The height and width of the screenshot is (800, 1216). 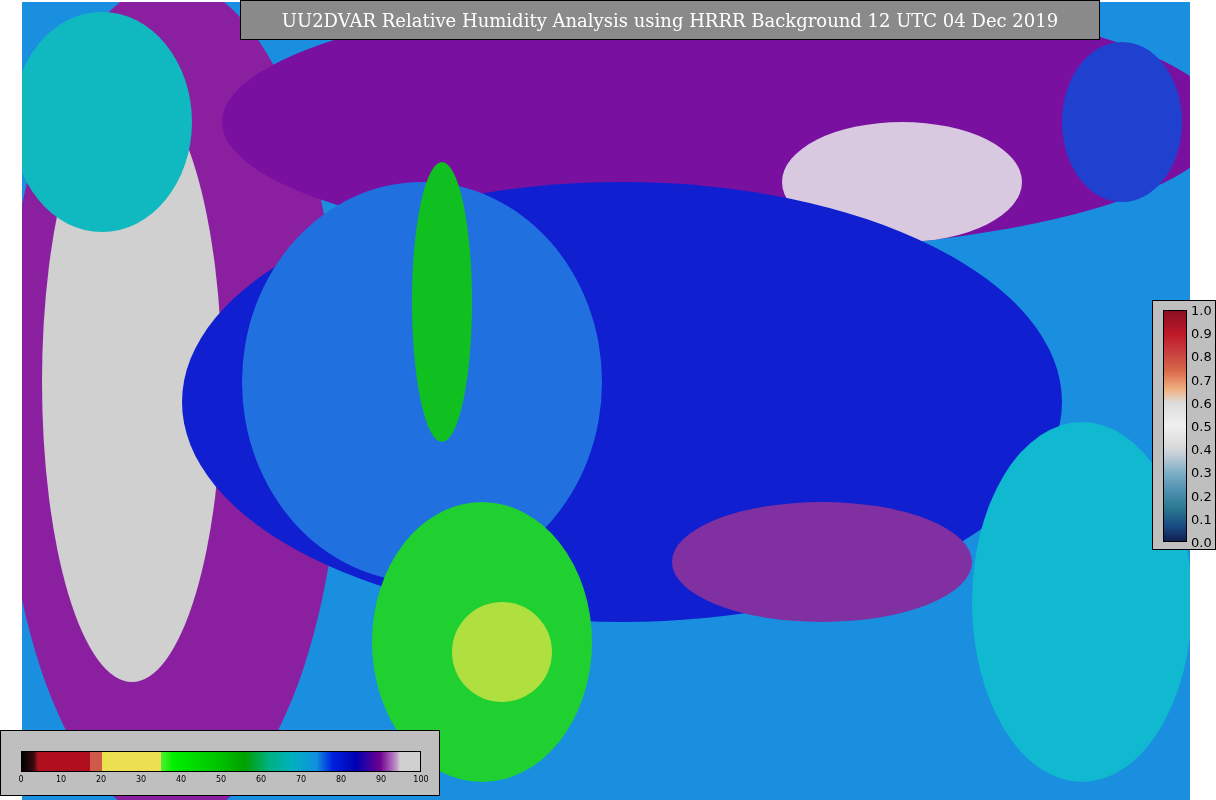 What do you see at coordinates (1201, 403) in the screenshot?
I see `colorbar-tick-label: 0.6` at bounding box center [1201, 403].